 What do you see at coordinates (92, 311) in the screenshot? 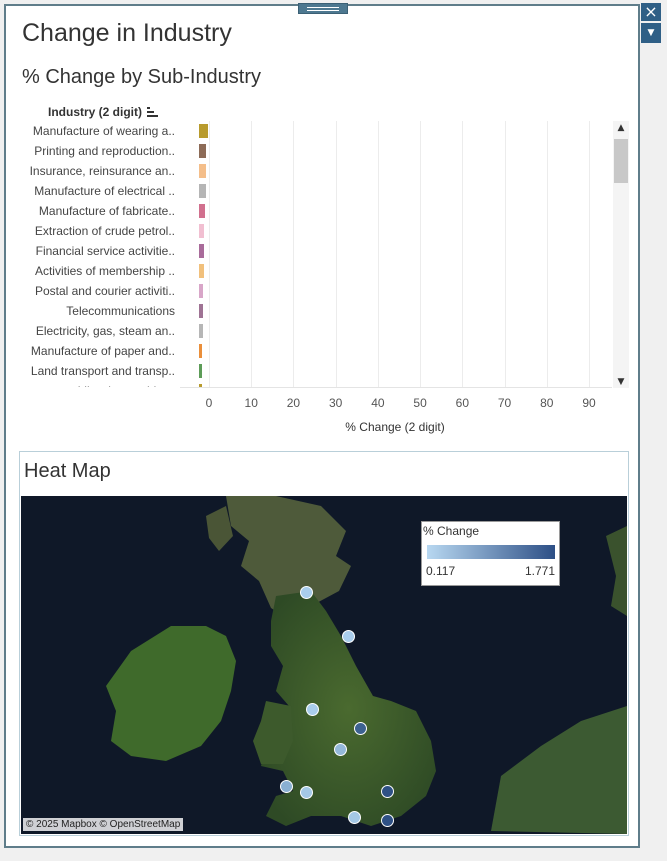
I see `category-label: Telecommunications` at bounding box center [92, 311].